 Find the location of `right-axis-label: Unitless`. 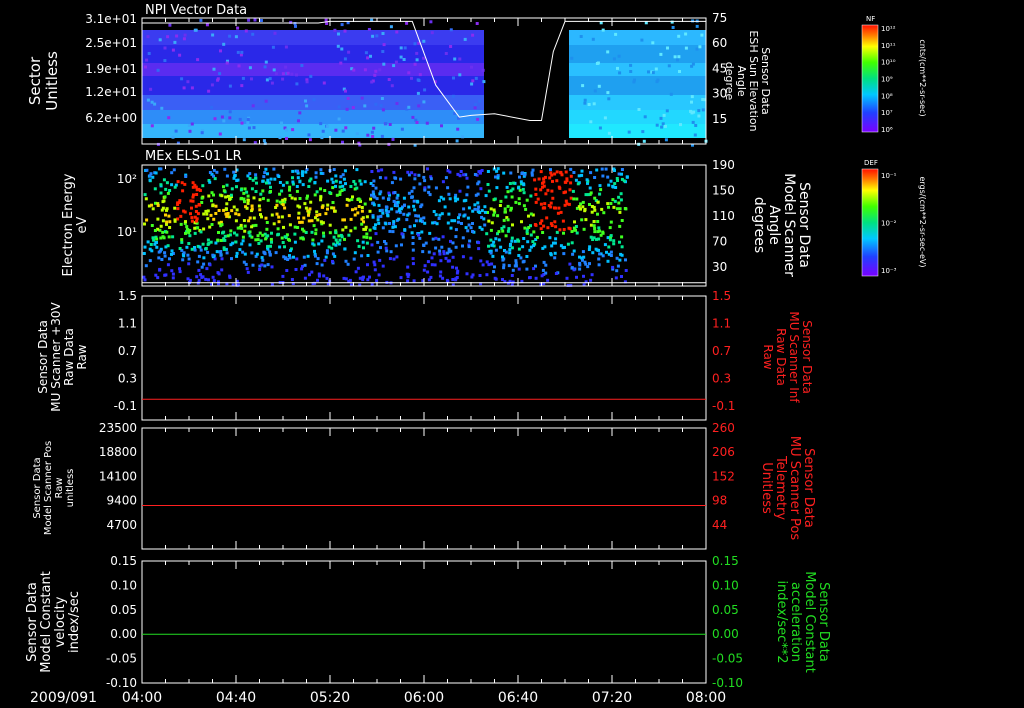

right-axis-label: Unitless is located at coordinates (766, 488).